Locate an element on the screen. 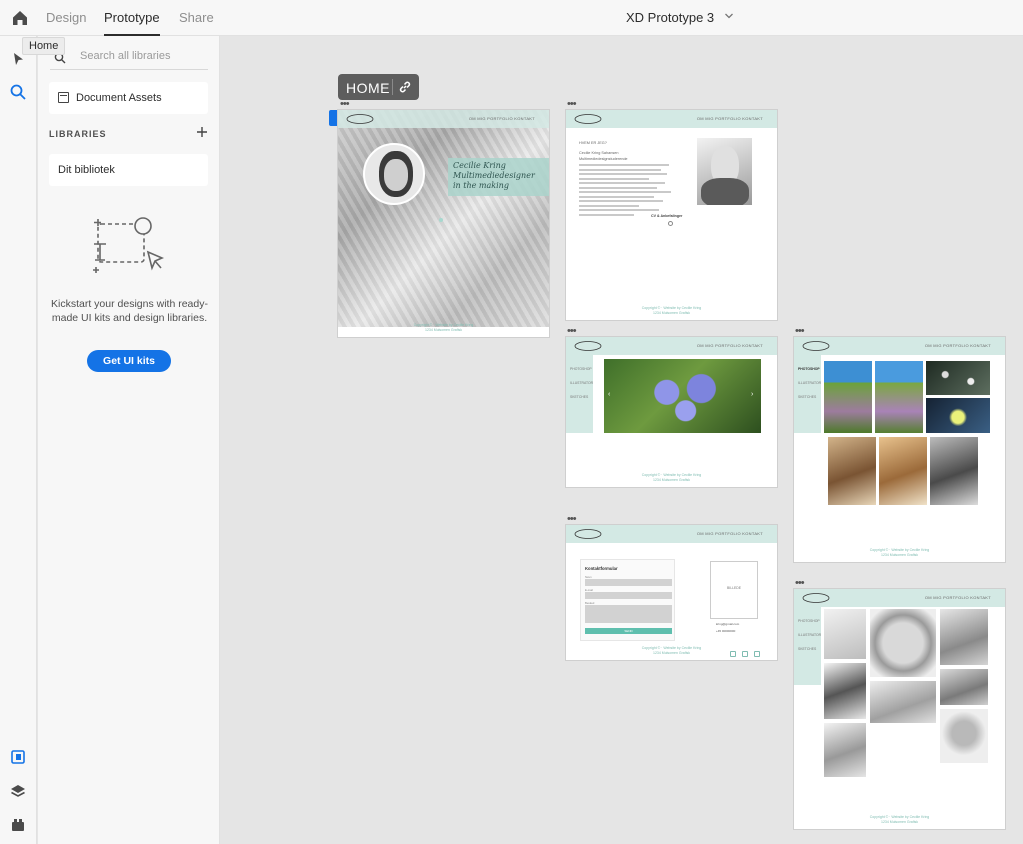 The image size is (1023, 844). home-subtitle: Multimediedesigner is located at coordinates (494, 175).